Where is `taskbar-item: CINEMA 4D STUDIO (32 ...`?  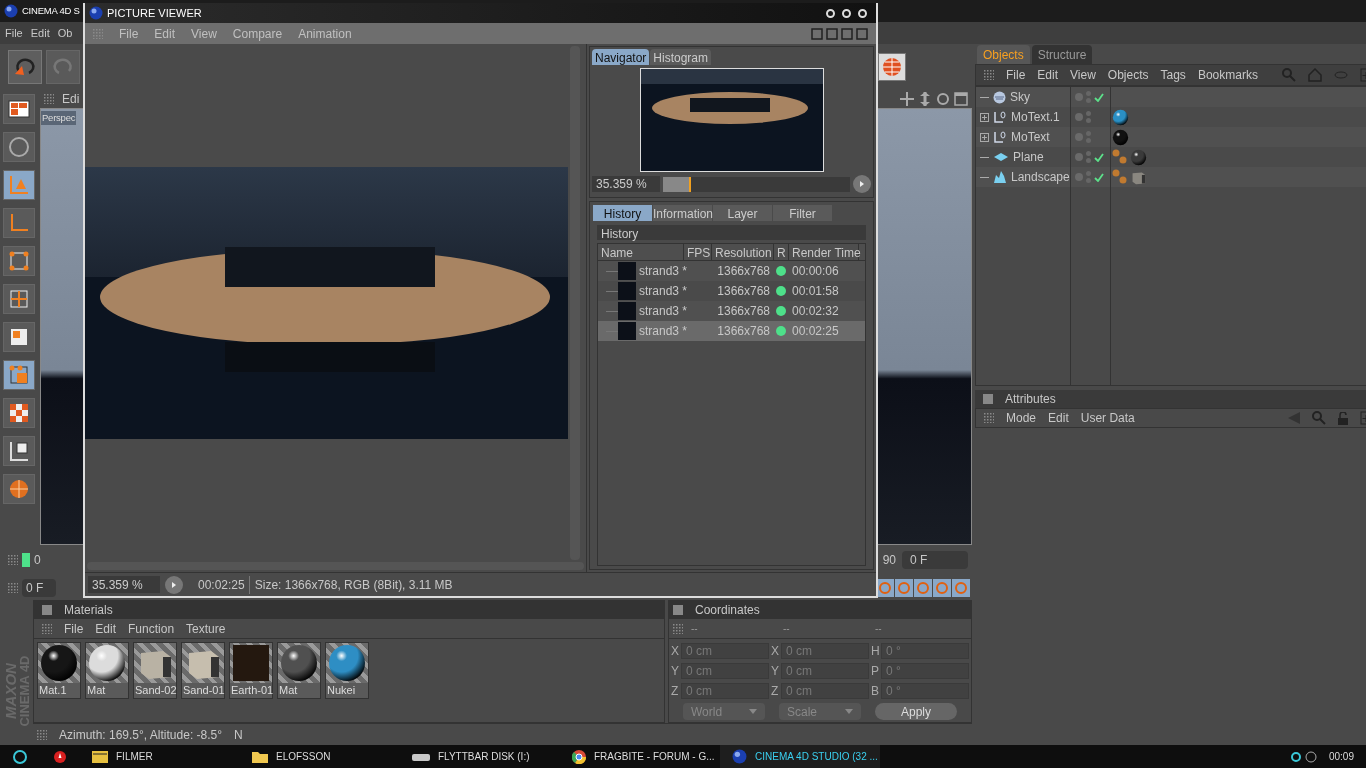 taskbar-item: CINEMA 4D STUDIO (32 ... is located at coordinates (800, 756).